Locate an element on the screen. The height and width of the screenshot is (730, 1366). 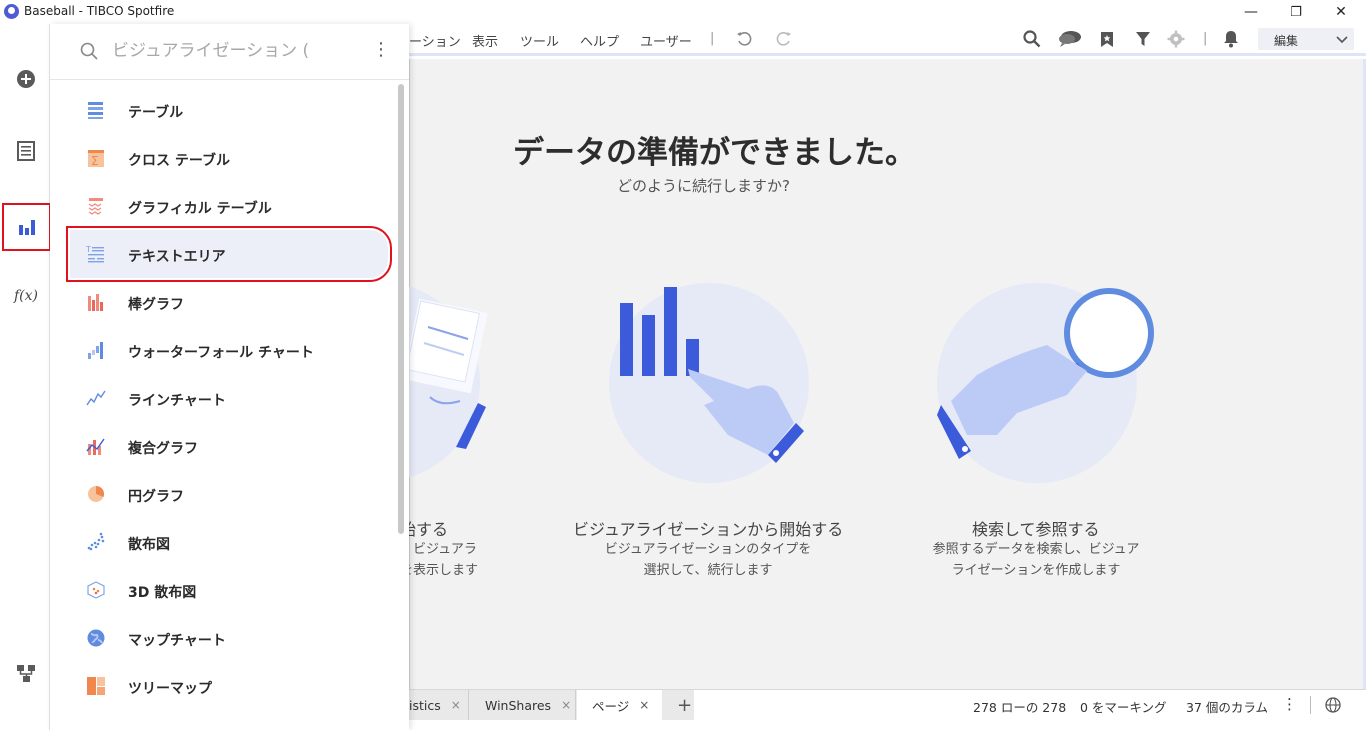
vis-item-label: 円グラフ is located at coordinates (156, 497).